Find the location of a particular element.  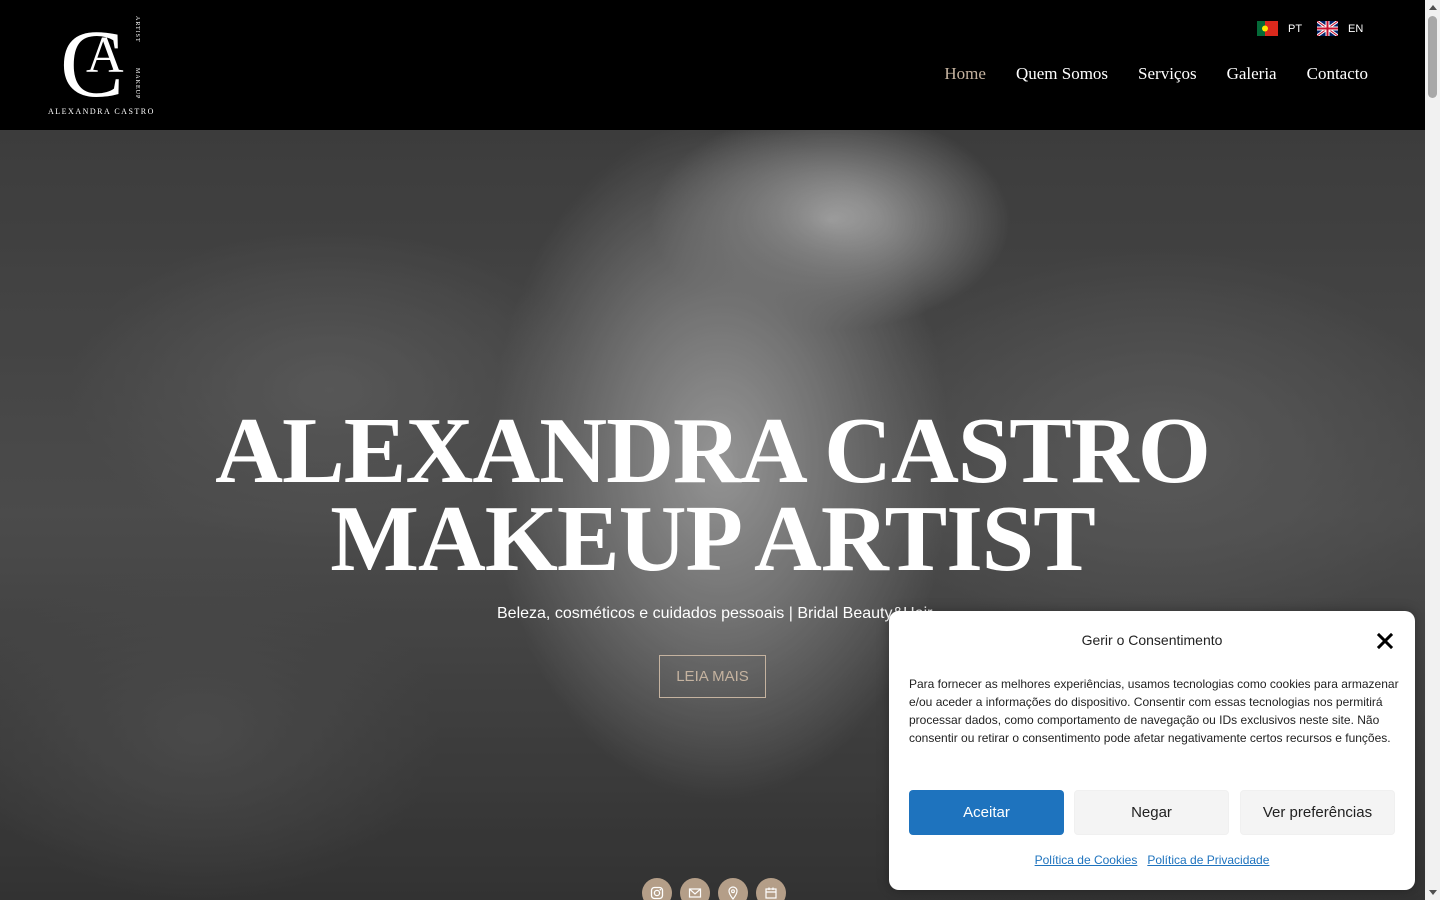

calendar-icon is located at coordinates (771, 889).